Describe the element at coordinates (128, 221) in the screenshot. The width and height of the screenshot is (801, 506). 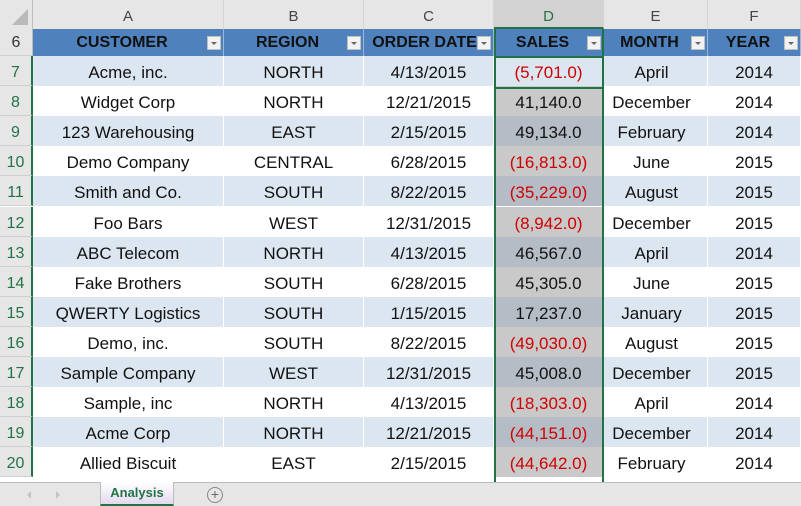
I see `cell-customer: Foo Bars` at that location.